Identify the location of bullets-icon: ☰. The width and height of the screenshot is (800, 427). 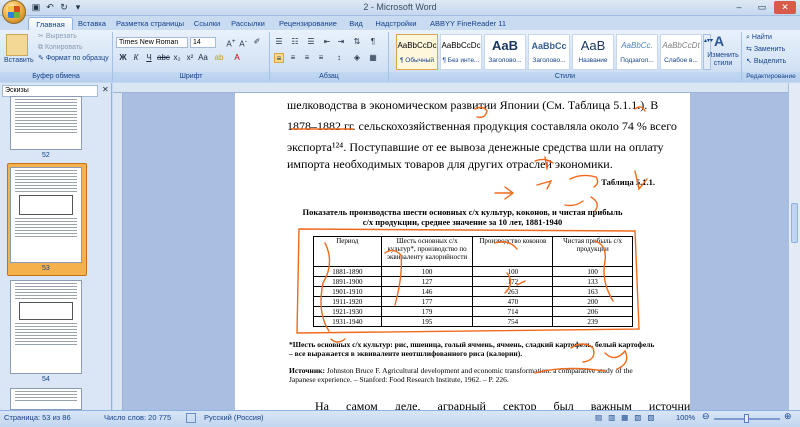
(279, 42).